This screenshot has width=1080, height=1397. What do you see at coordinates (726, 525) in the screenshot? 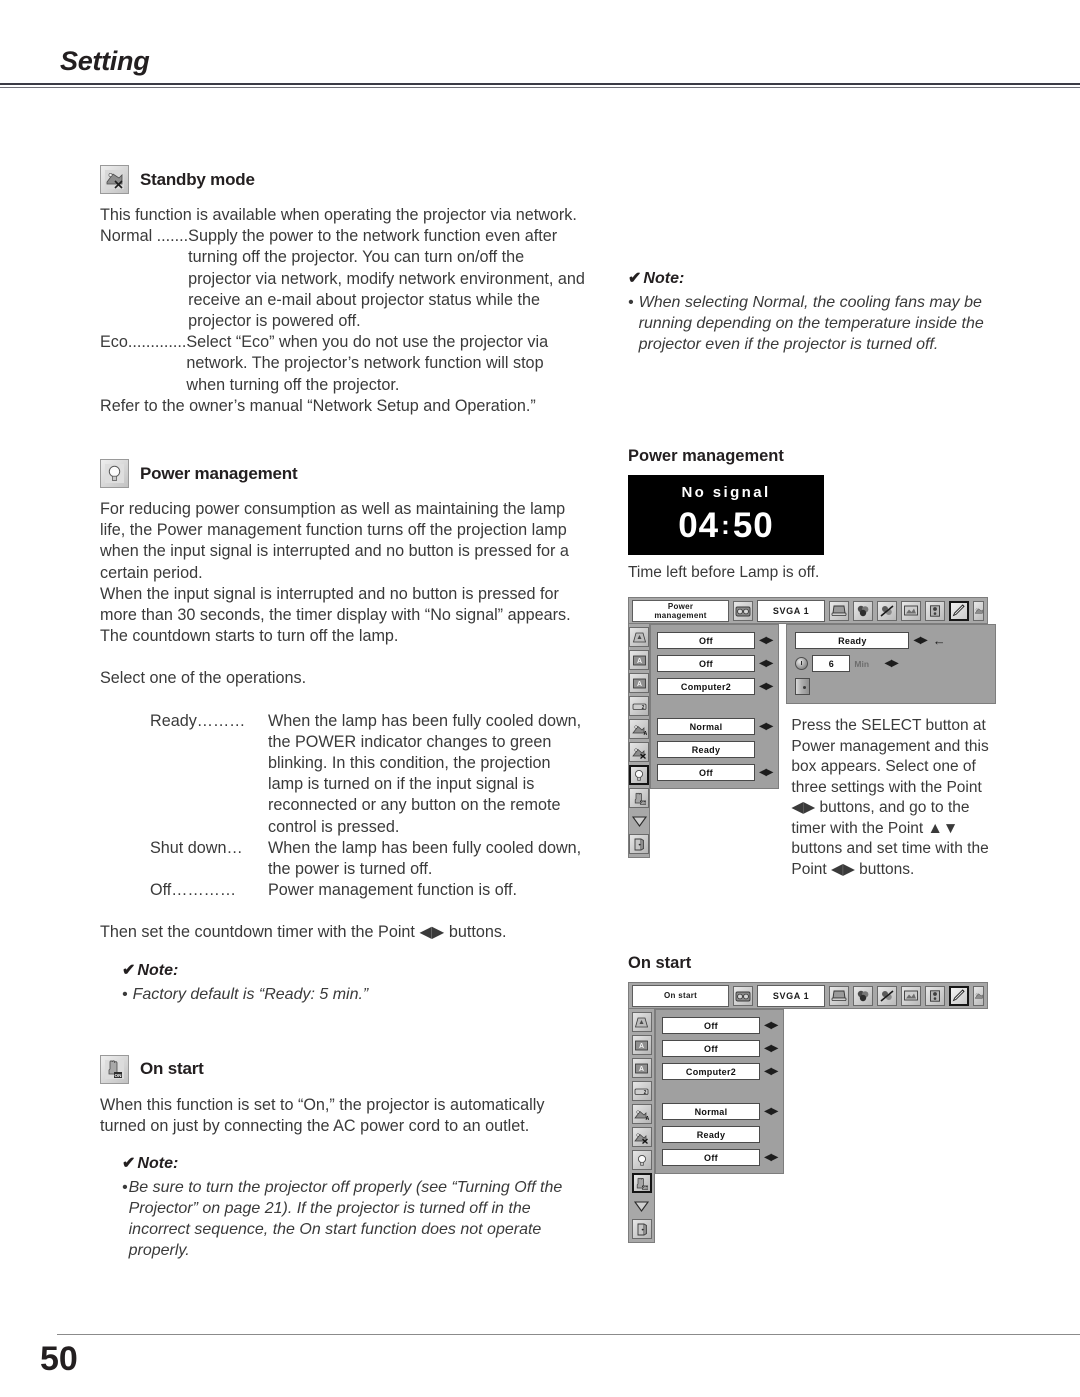
I see `countdown-timer: 04:50` at bounding box center [726, 525].